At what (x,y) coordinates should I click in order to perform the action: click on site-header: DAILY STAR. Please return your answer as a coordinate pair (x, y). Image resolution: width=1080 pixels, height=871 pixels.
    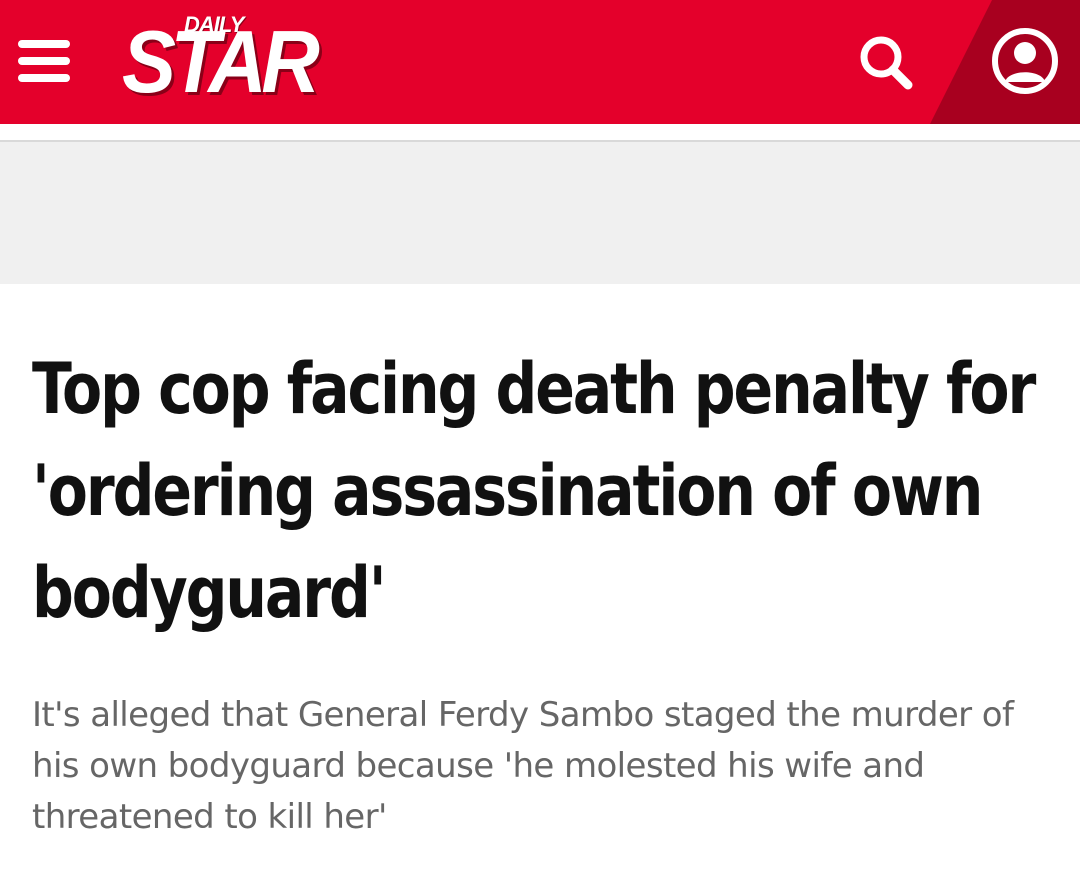
    Looking at the image, I should click on (540, 62).